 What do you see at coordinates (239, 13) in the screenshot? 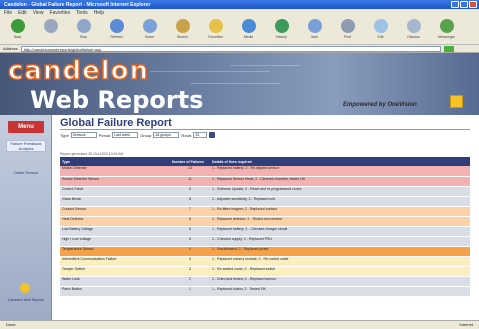
I see `menu-bar: File Edit View Favorites Tools Help` at bounding box center [239, 13].